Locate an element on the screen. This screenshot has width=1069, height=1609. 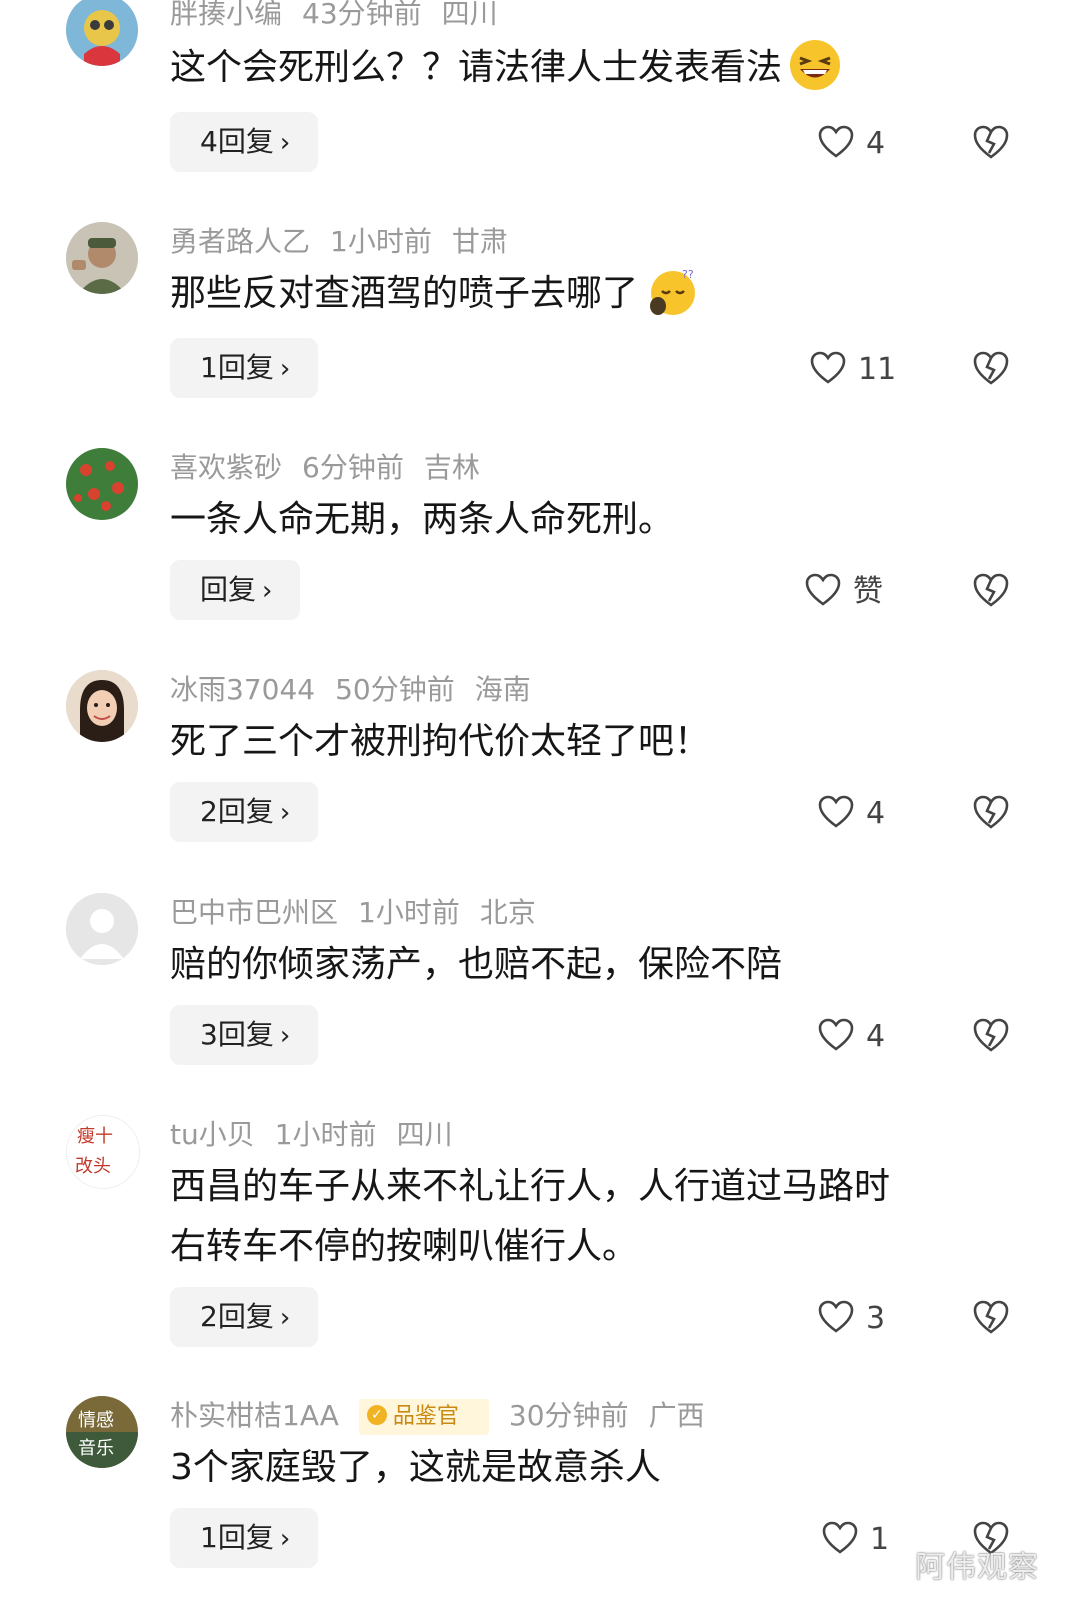
comment-meta: 冰雨37044 50分钟前 海南 is located at coordinates (360, 690).